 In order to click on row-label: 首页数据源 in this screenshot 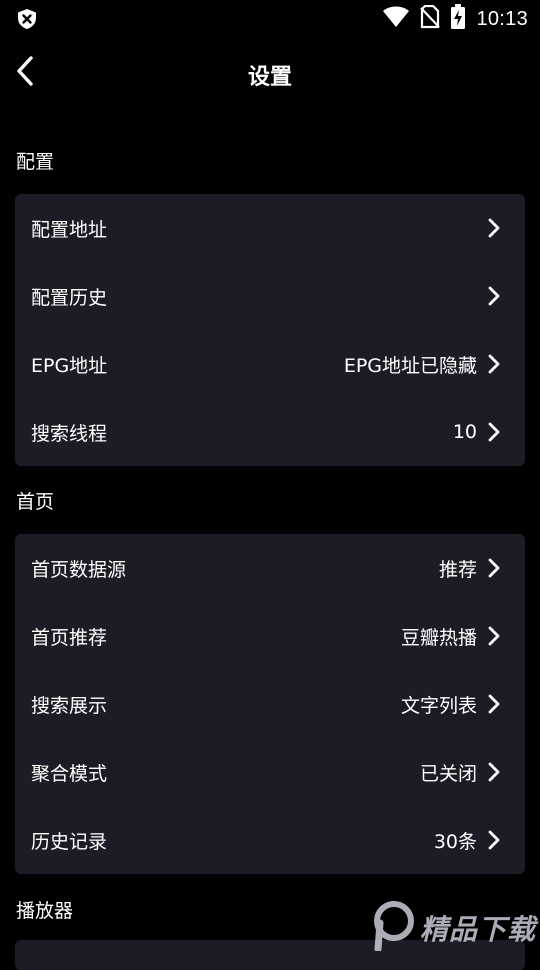, I will do `click(79, 569)`.